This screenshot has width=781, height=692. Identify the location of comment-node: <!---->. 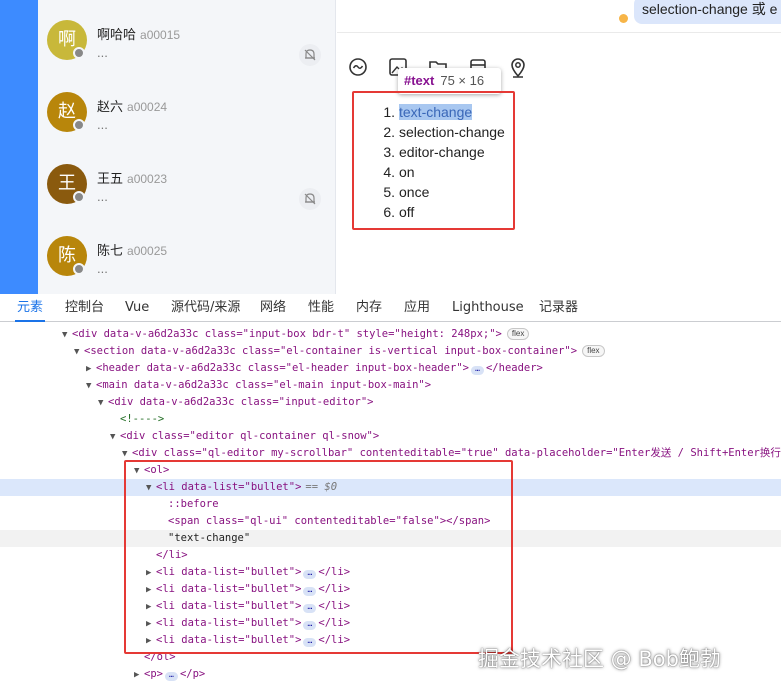
(142, 419).